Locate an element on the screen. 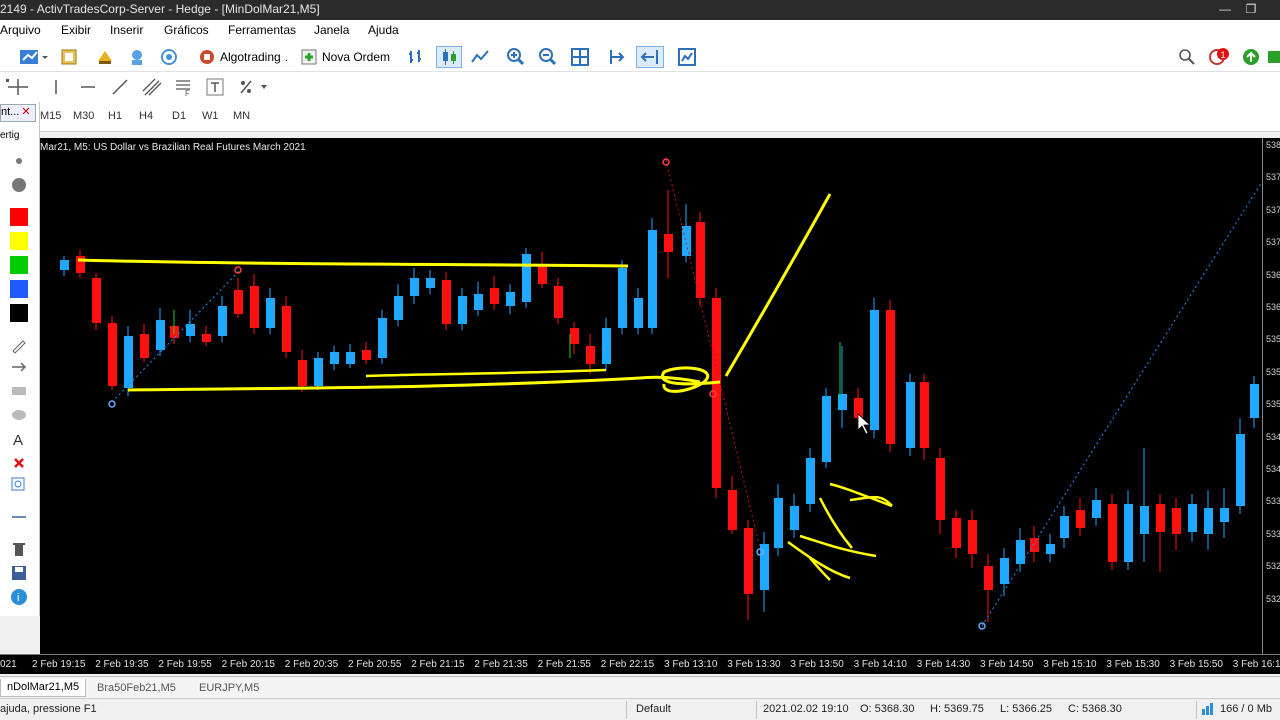 The image size is (1280, 720). chart-tabs: nDolMar21,M5 Bra50Feb21,M5 EURJPY,M5 is located at coordinates (640, 687).